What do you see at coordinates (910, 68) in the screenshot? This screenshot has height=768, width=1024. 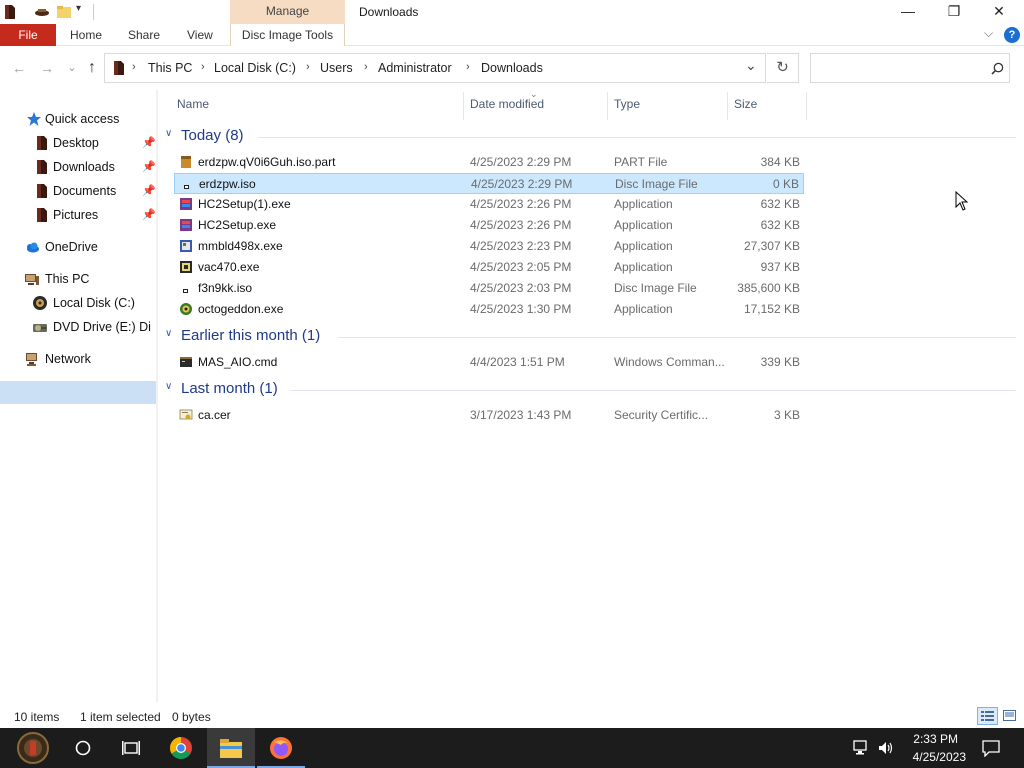 I see `search-input` at bounding box center [910, 68].